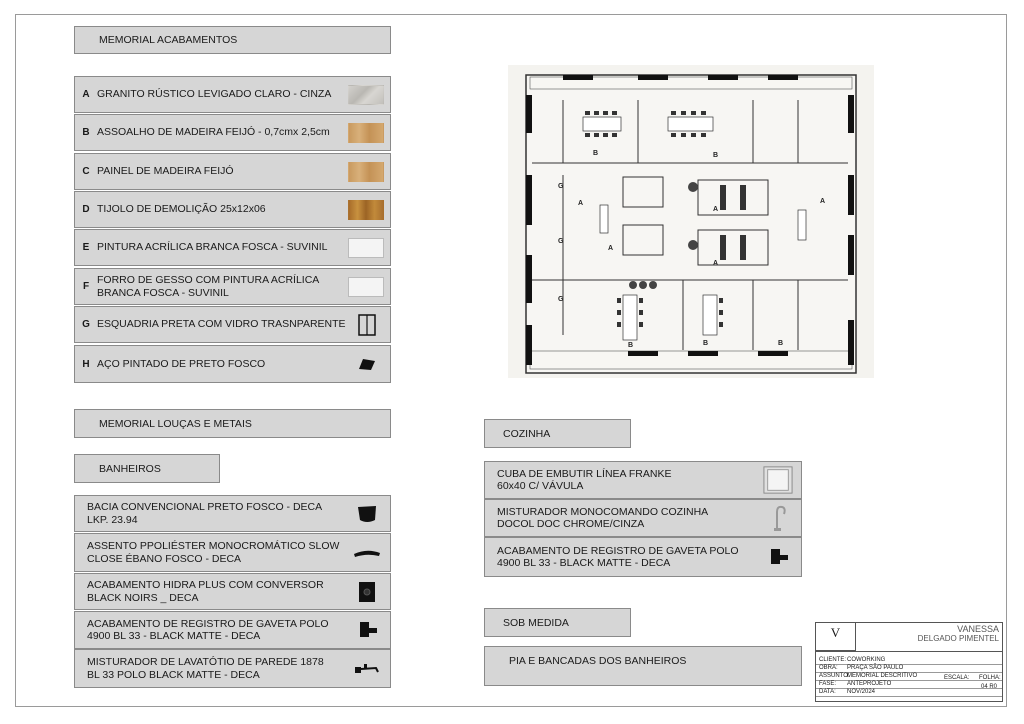 The height and width of the screenshot is (724, 1024). What do you see at coordinates (86, 94) in the screenshot?
I see `finish-letter: A` at bounding box center [86, 94].